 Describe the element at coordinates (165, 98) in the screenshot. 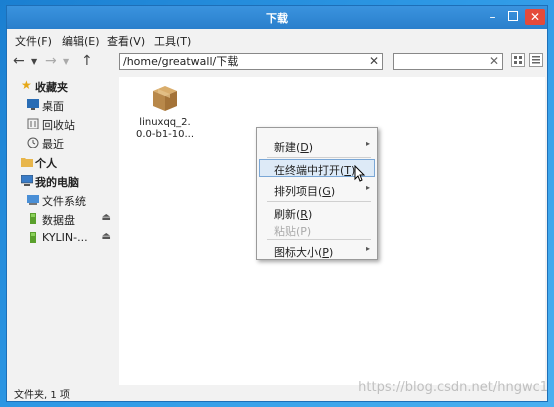

I see `package-icon` at that location.